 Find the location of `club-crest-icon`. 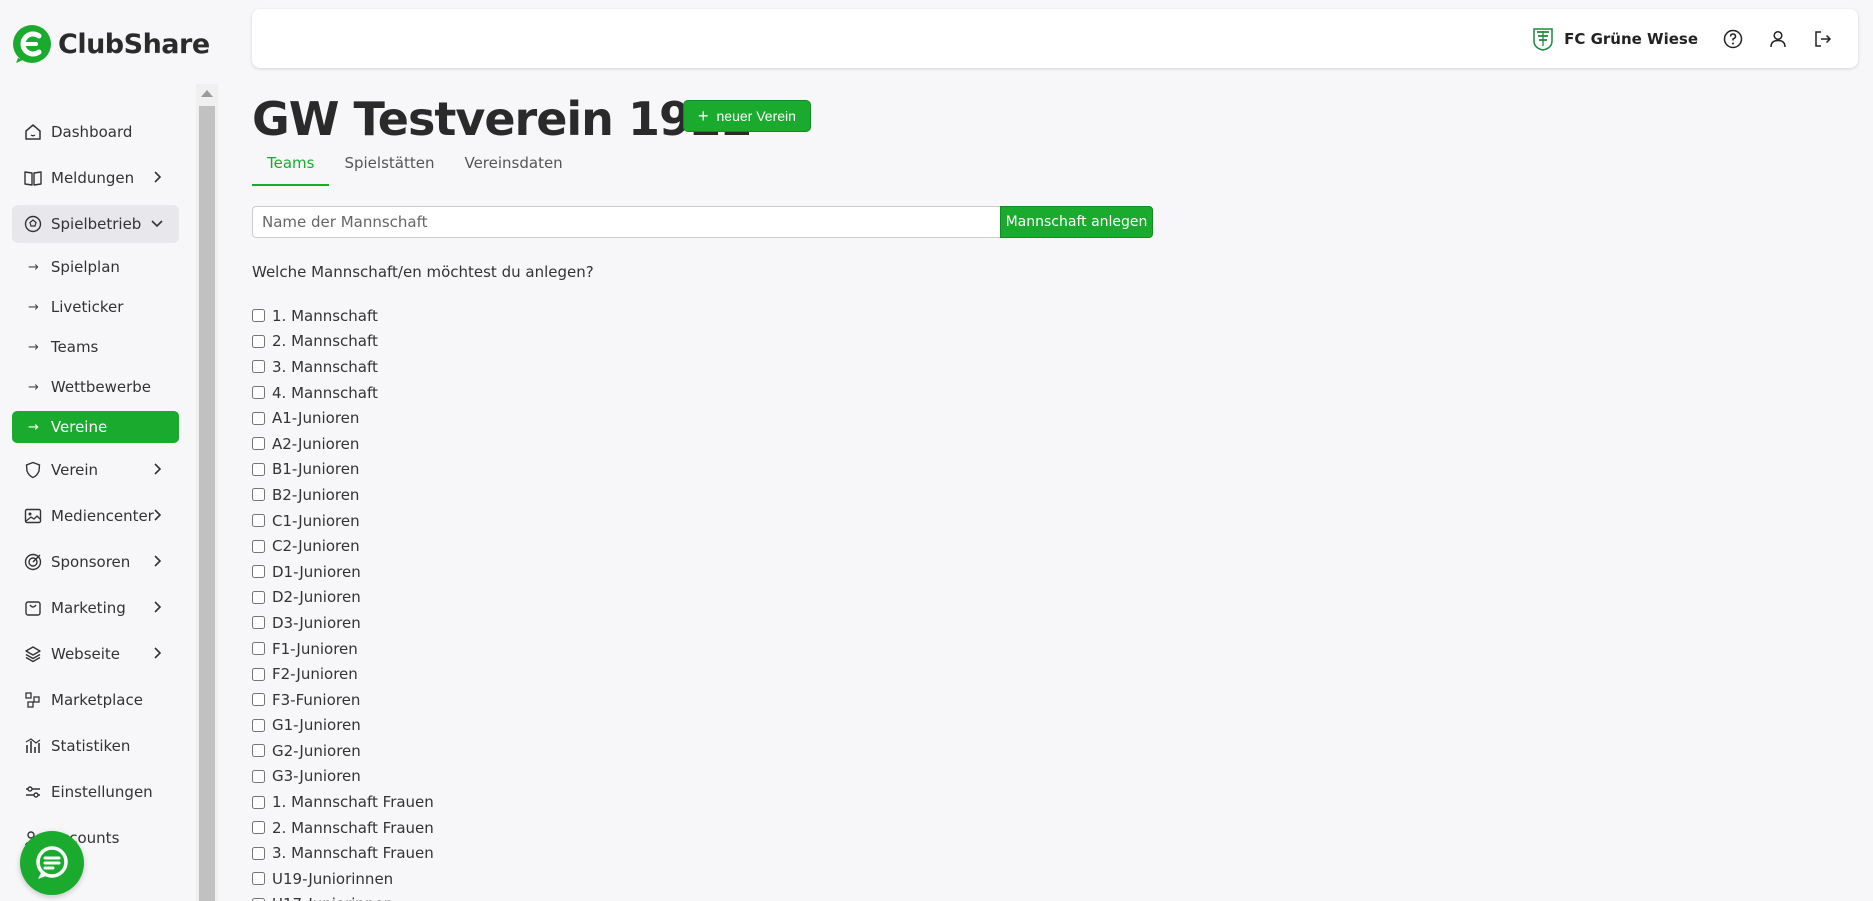

club-crest-icon is located at coordinates (1543, 39).